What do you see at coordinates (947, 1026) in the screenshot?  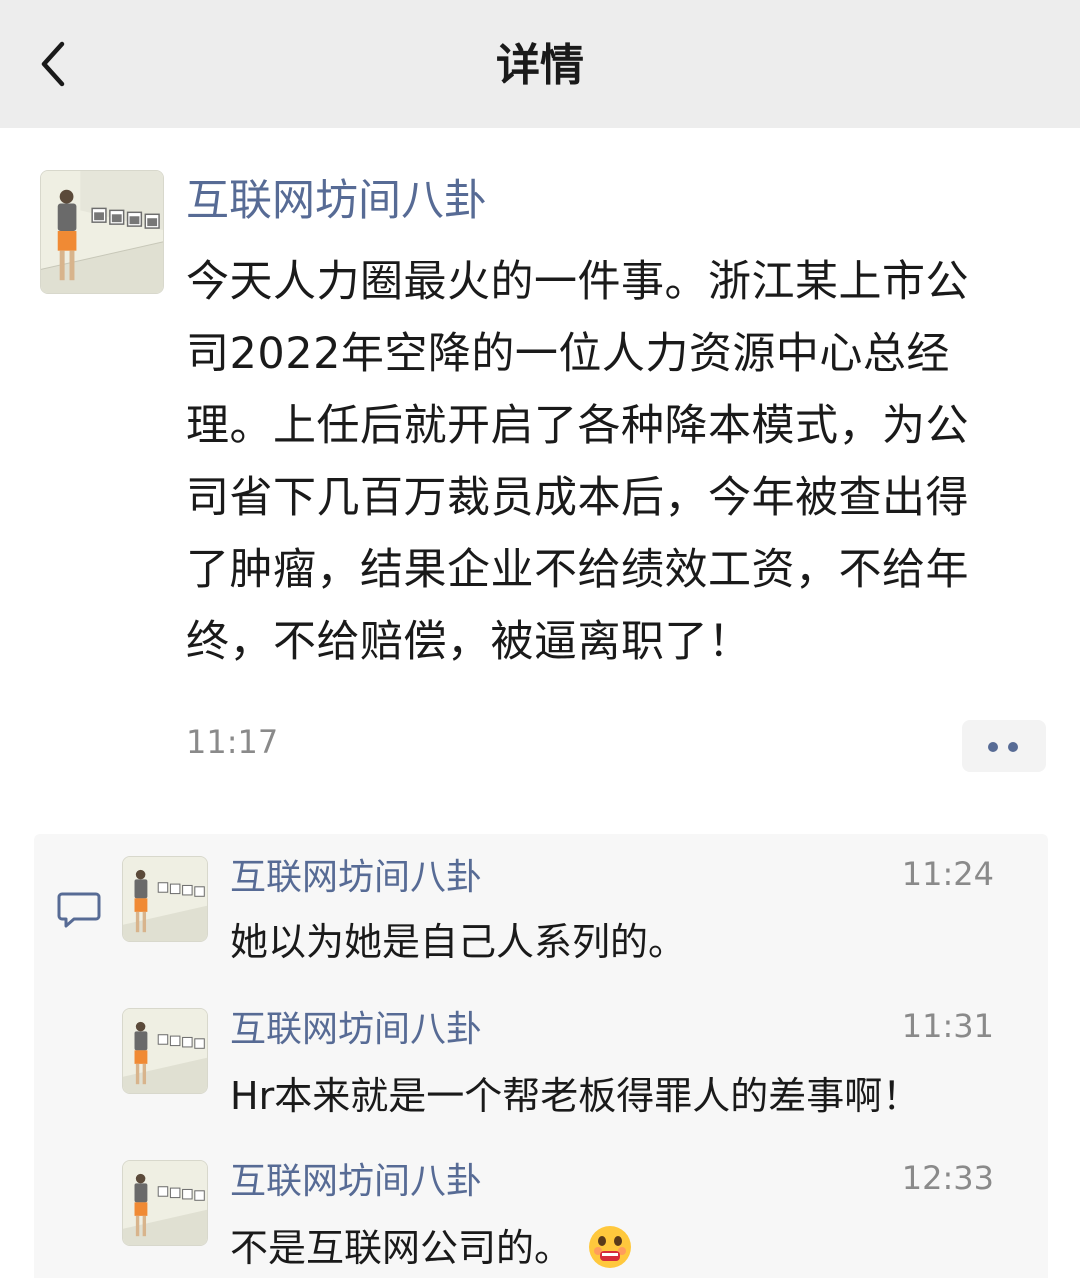 I see `comment-timestamp: 11:31` at bounding box center [947, 1026].